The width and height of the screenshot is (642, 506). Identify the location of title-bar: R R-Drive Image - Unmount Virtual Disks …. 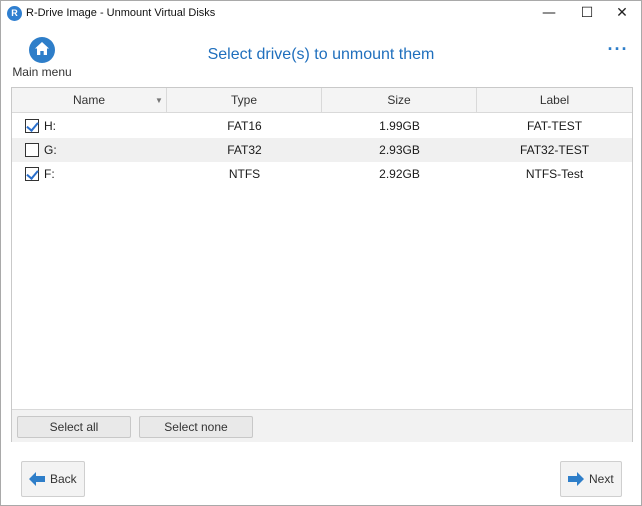
(321, 13).